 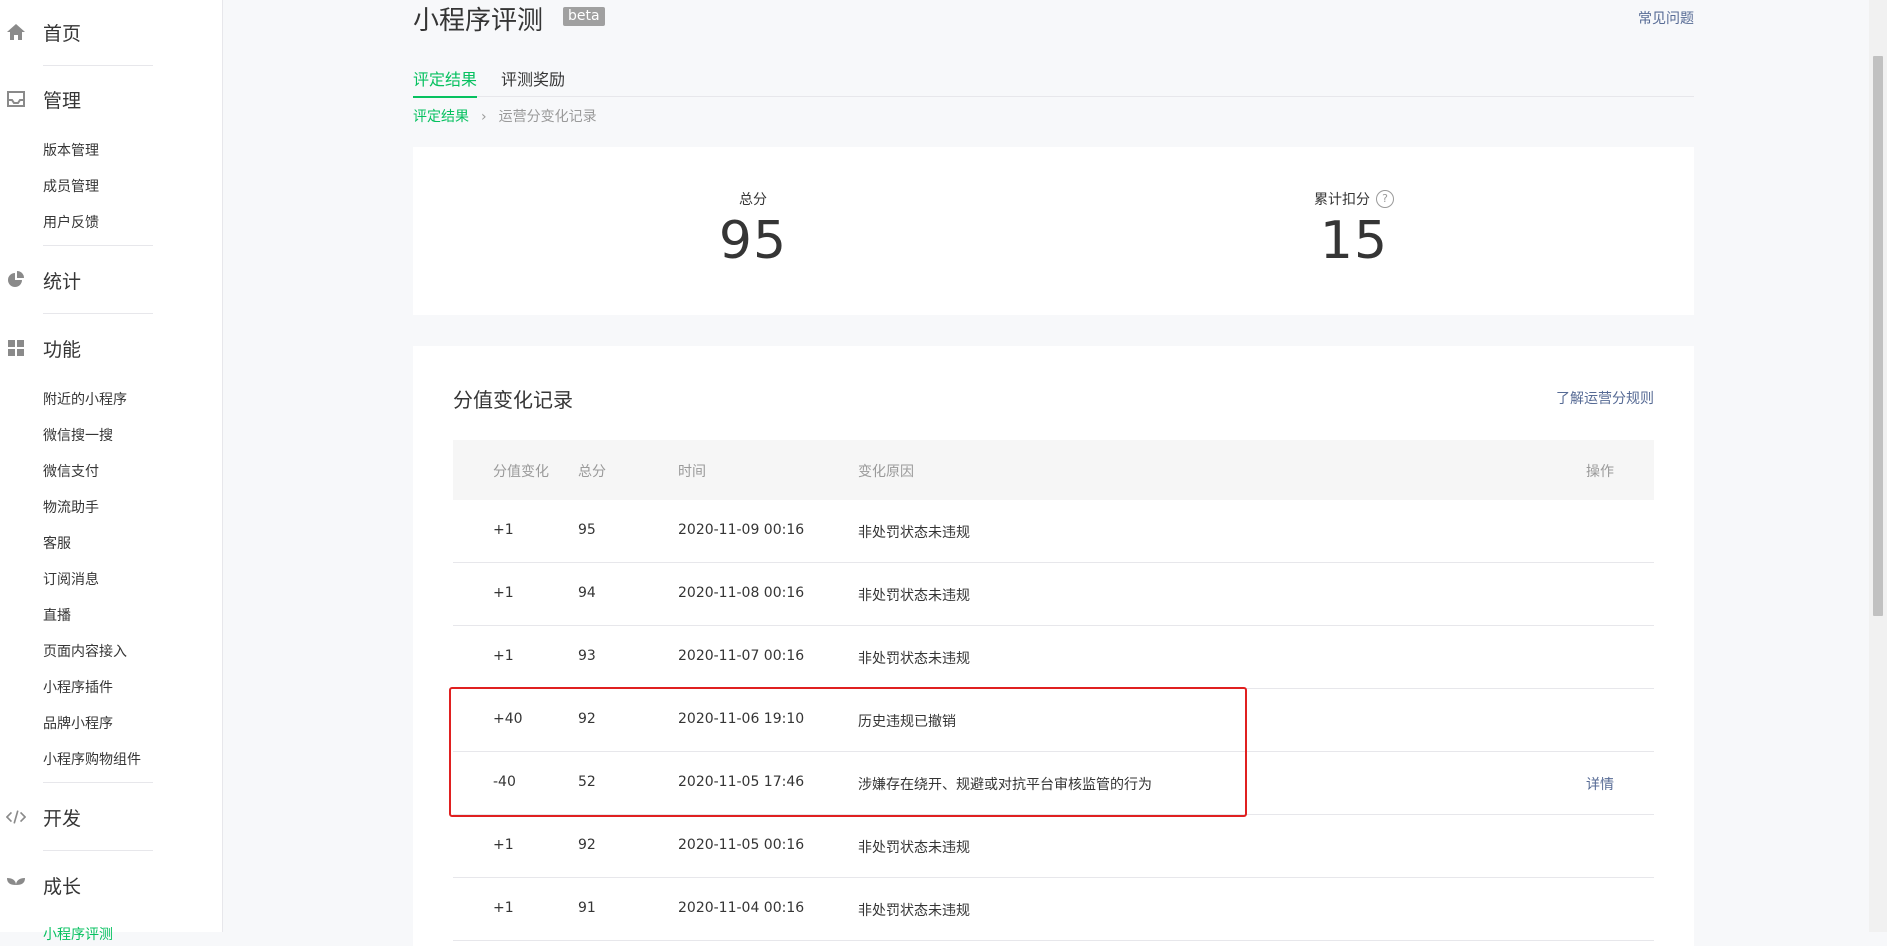 What do you see at coordinates (741, 782) in the screenshot?
I see `cell-time: 2020-11-05 17:46` at bounding box center [741, 782].